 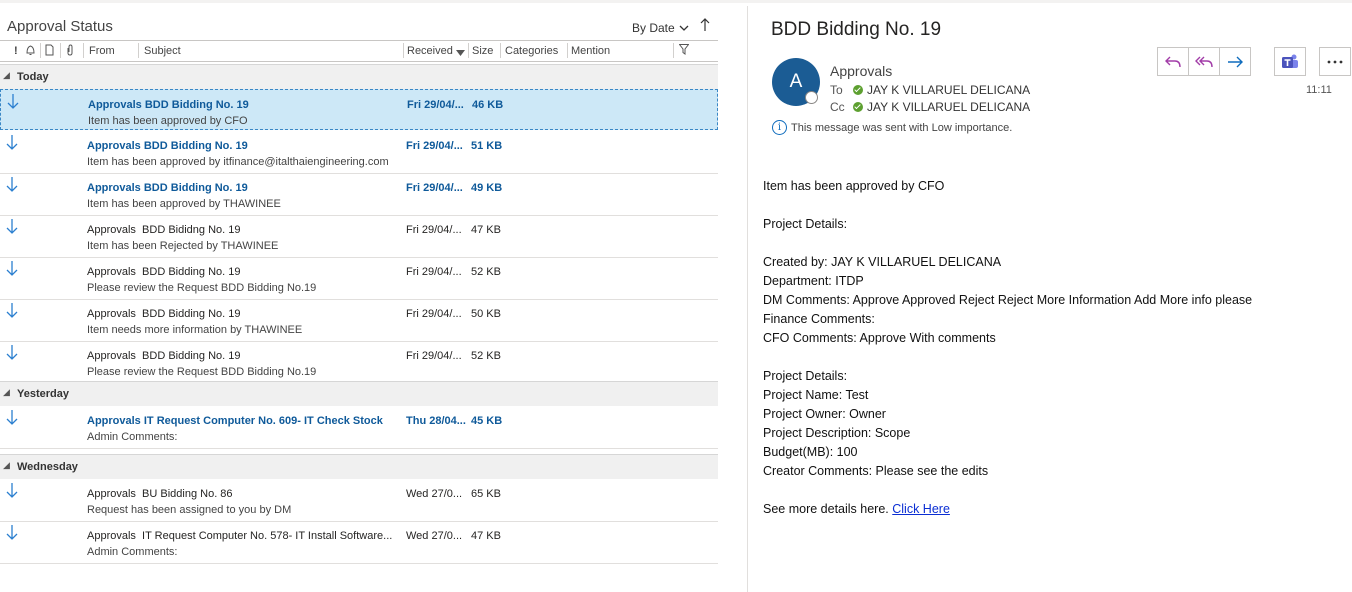 I want to click on sort-by-label: By Date, so click(x=653, y=28).